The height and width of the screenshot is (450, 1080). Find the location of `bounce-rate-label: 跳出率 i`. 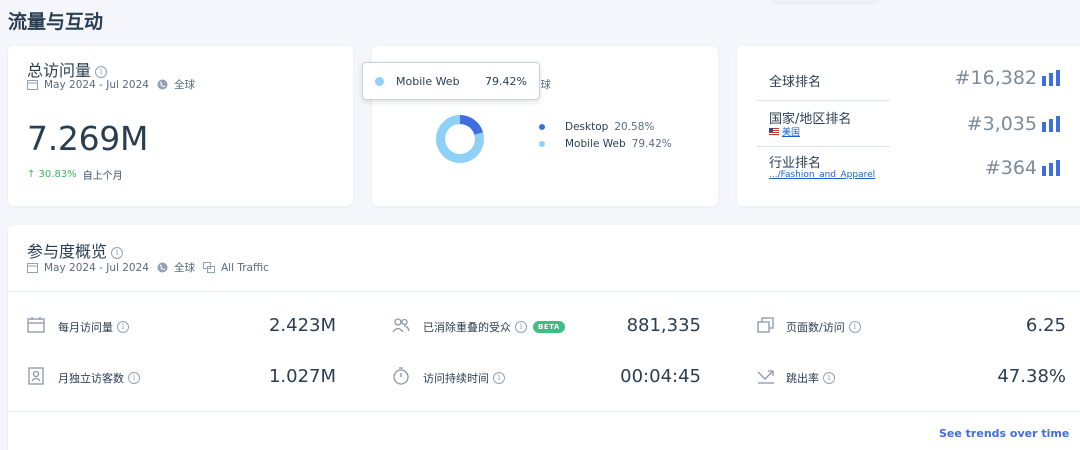

bounce-rate-label: 跳出率 i is located at coordinates (810, 378).